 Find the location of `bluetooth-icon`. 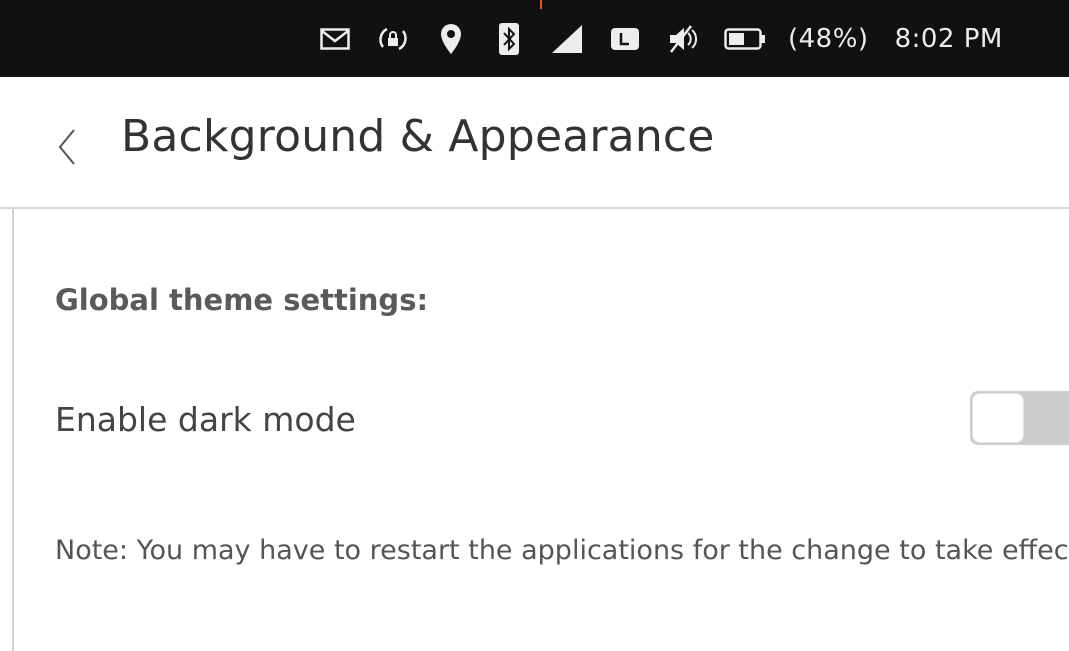

bluetooth-icon is located at coordinates (509, 39).